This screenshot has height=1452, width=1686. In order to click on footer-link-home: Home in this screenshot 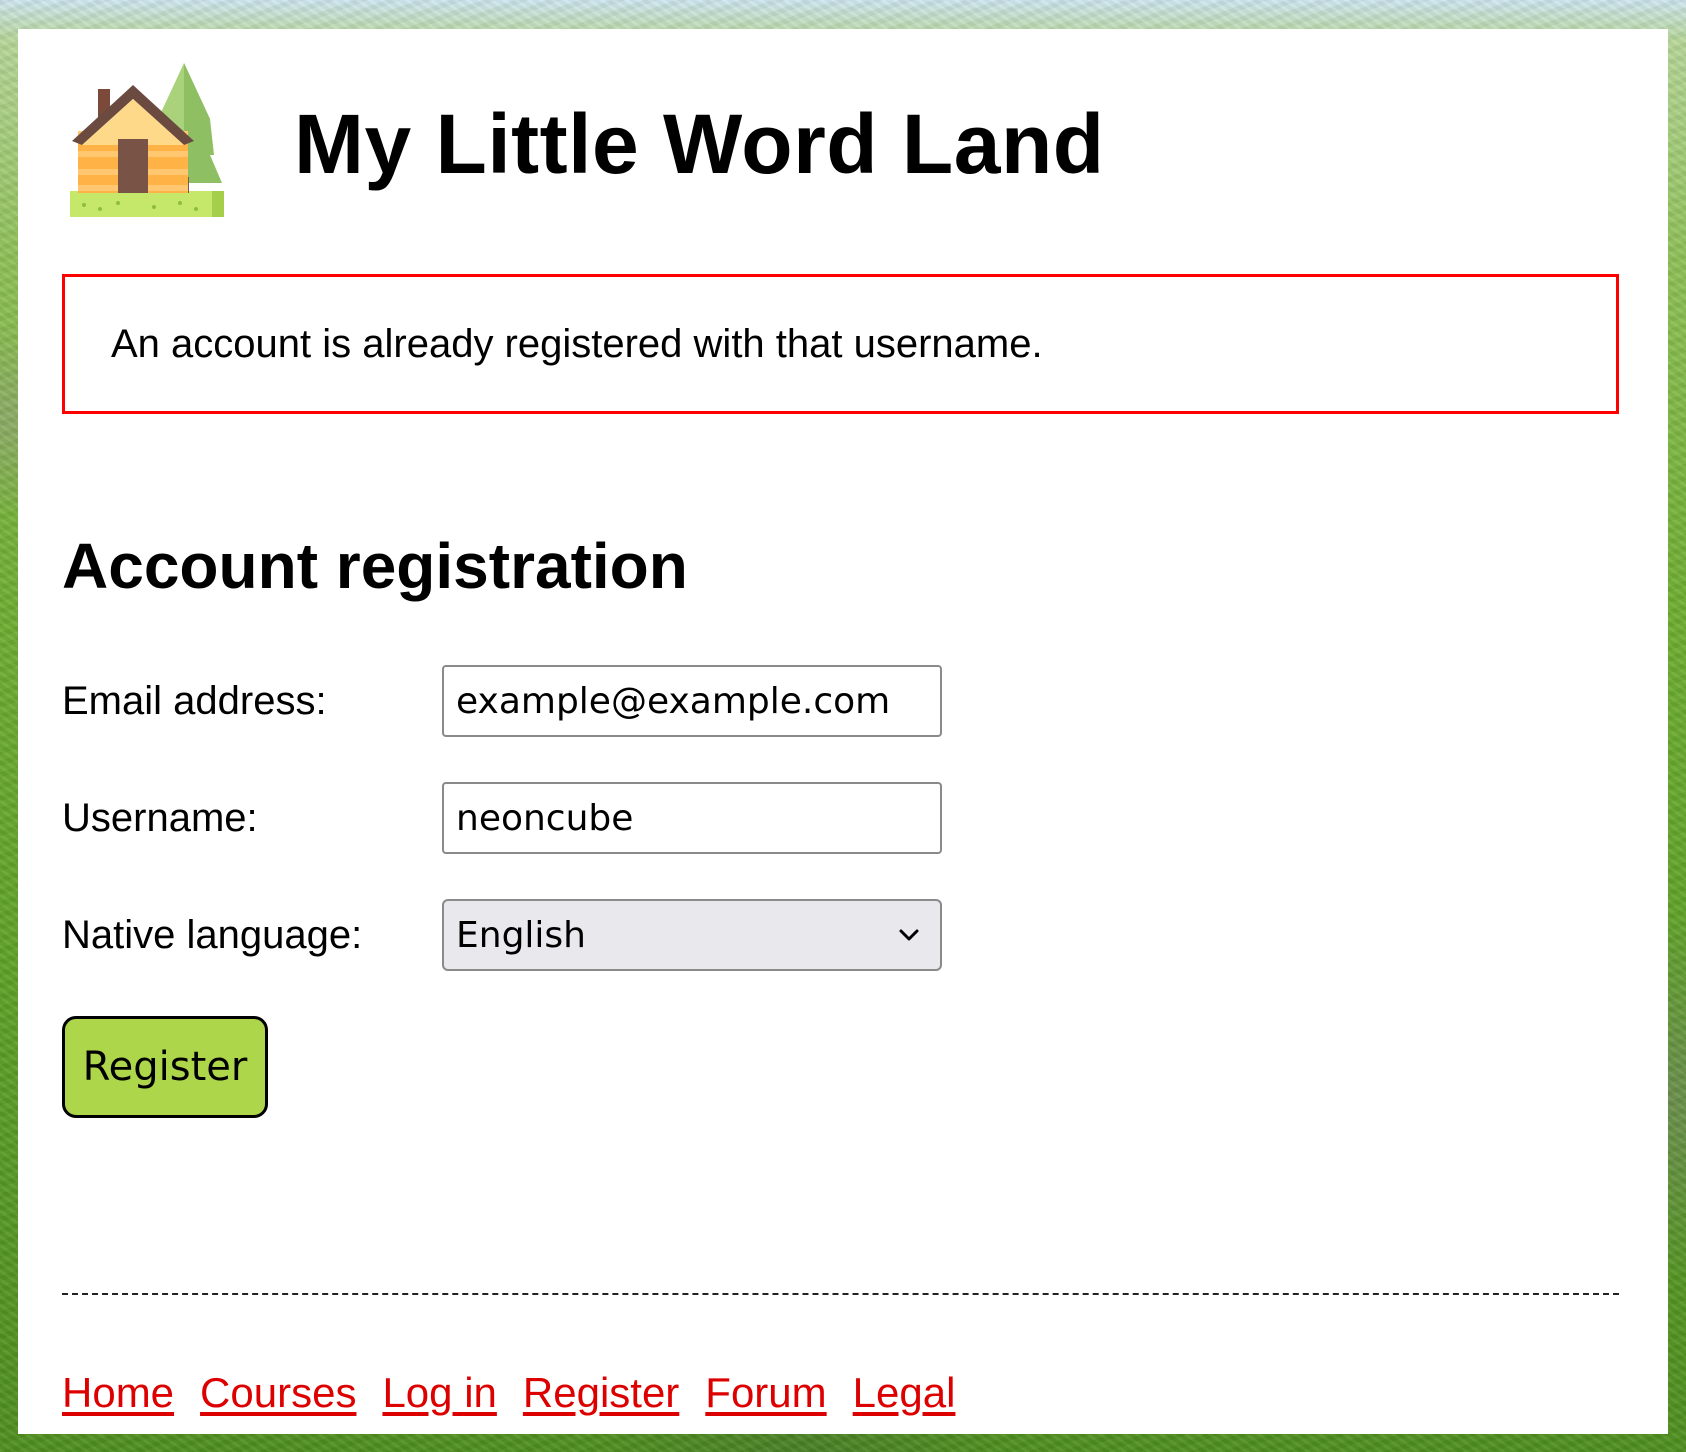, I will do `click(118, 1393)`.